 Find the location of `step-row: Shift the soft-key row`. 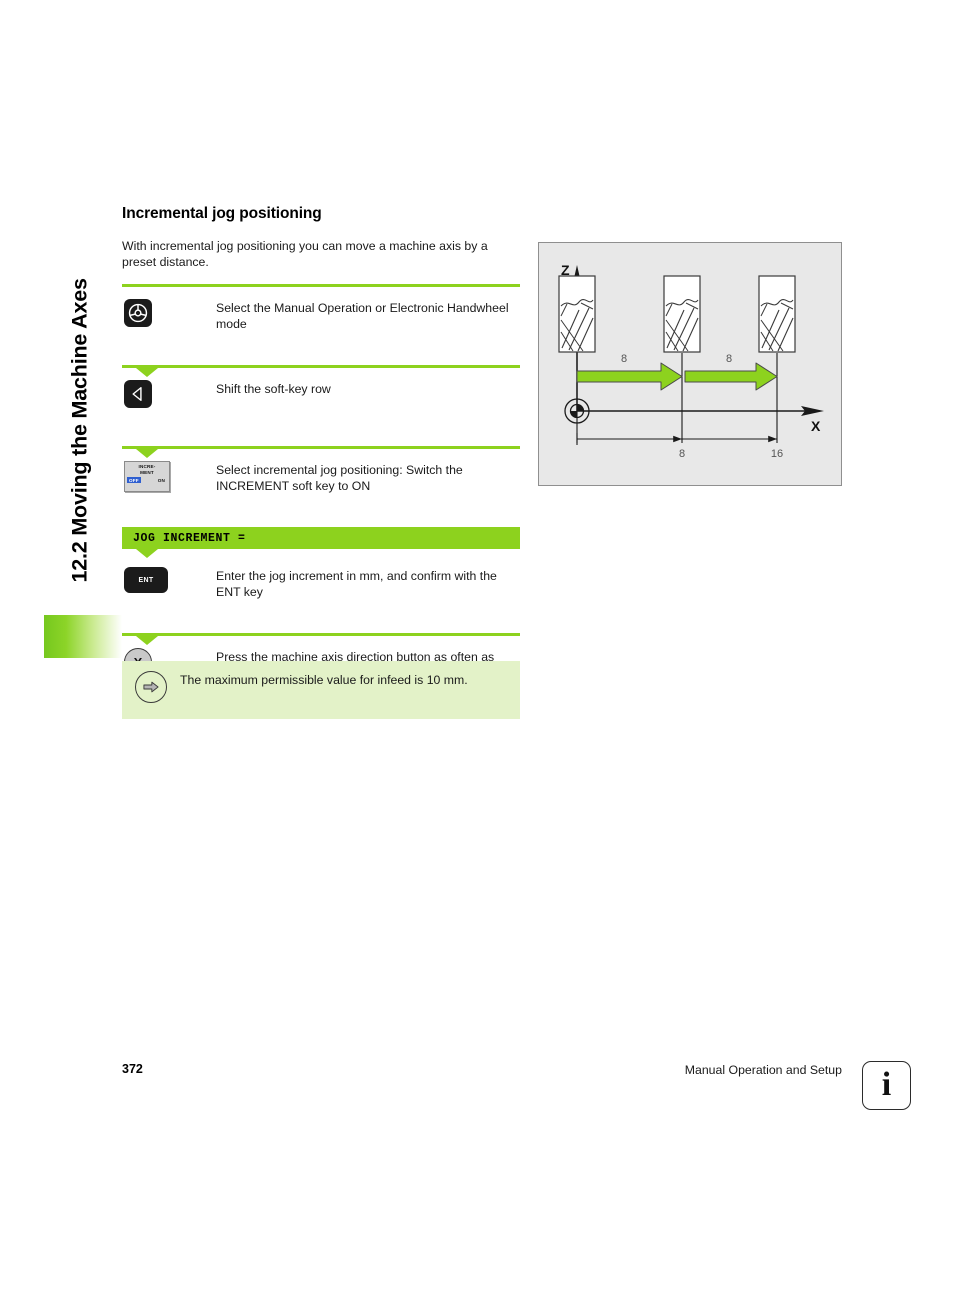

step-row: Shift the soft-key row is located at coordinates (322, 407).